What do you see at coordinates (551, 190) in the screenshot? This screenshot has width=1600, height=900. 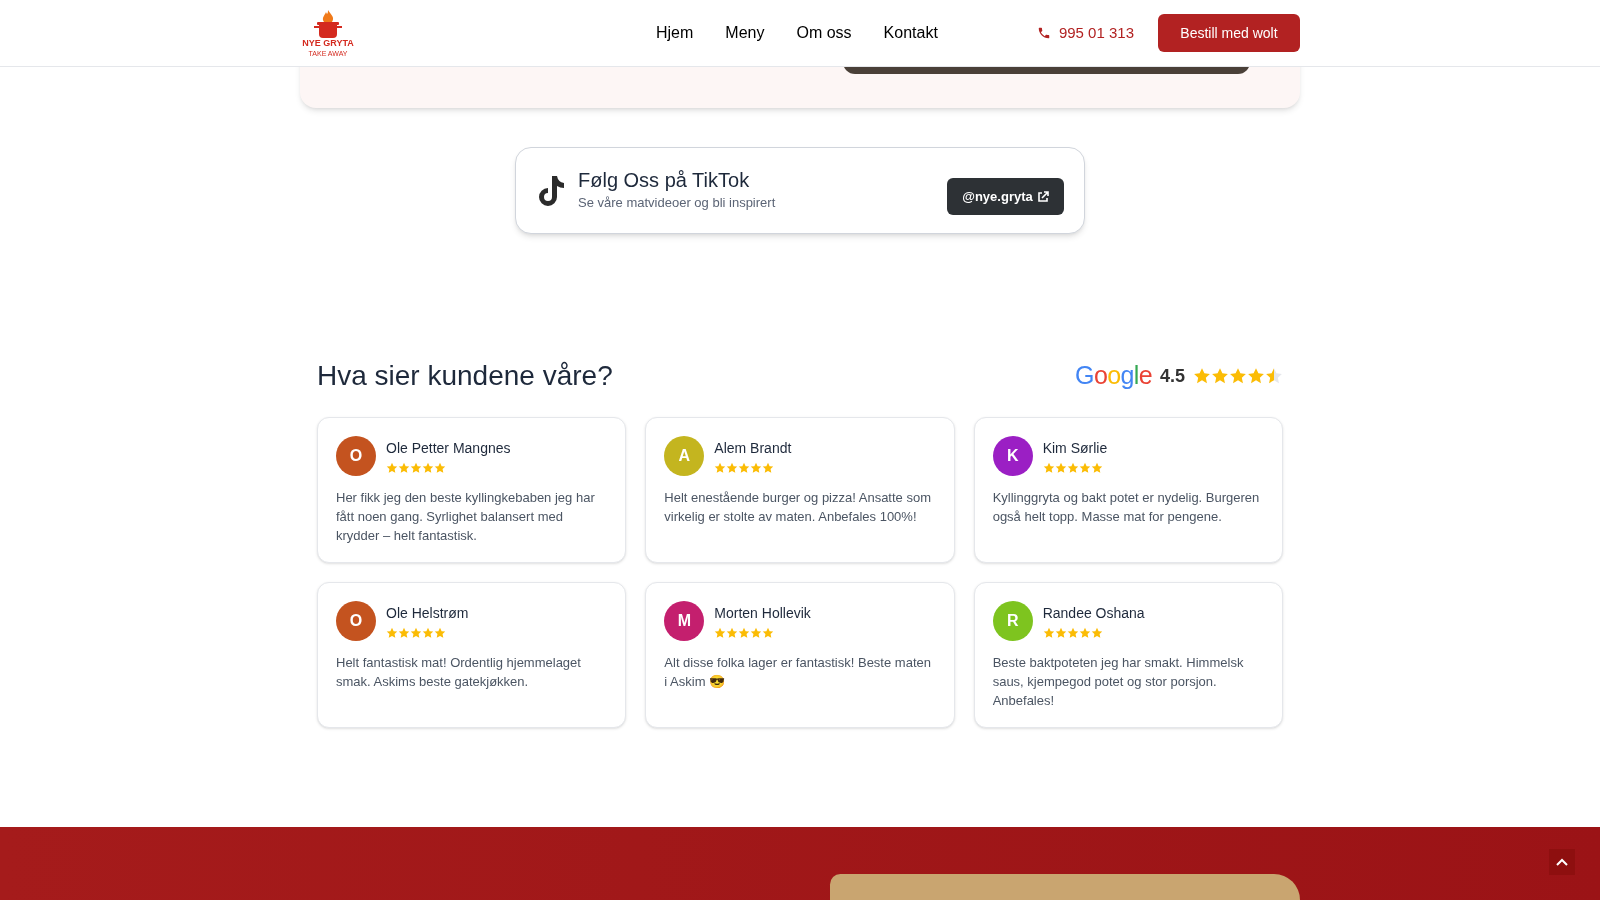 I see `music-note-icon` at bounding box center [551, 190].